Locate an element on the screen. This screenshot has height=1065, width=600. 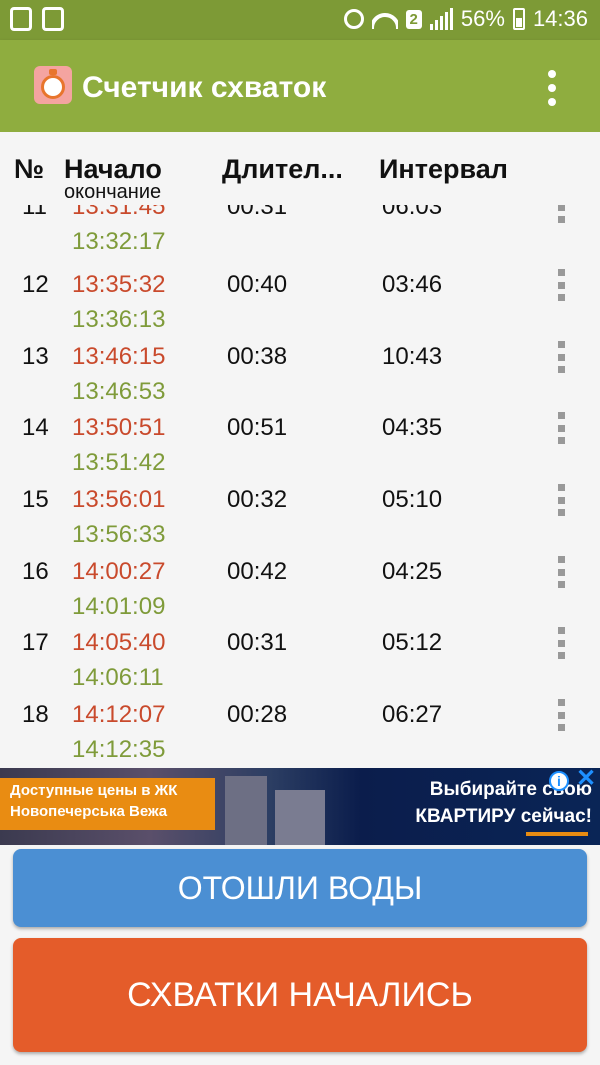
row-end-time: 14:01:09 is located at coordinates (119, 606).